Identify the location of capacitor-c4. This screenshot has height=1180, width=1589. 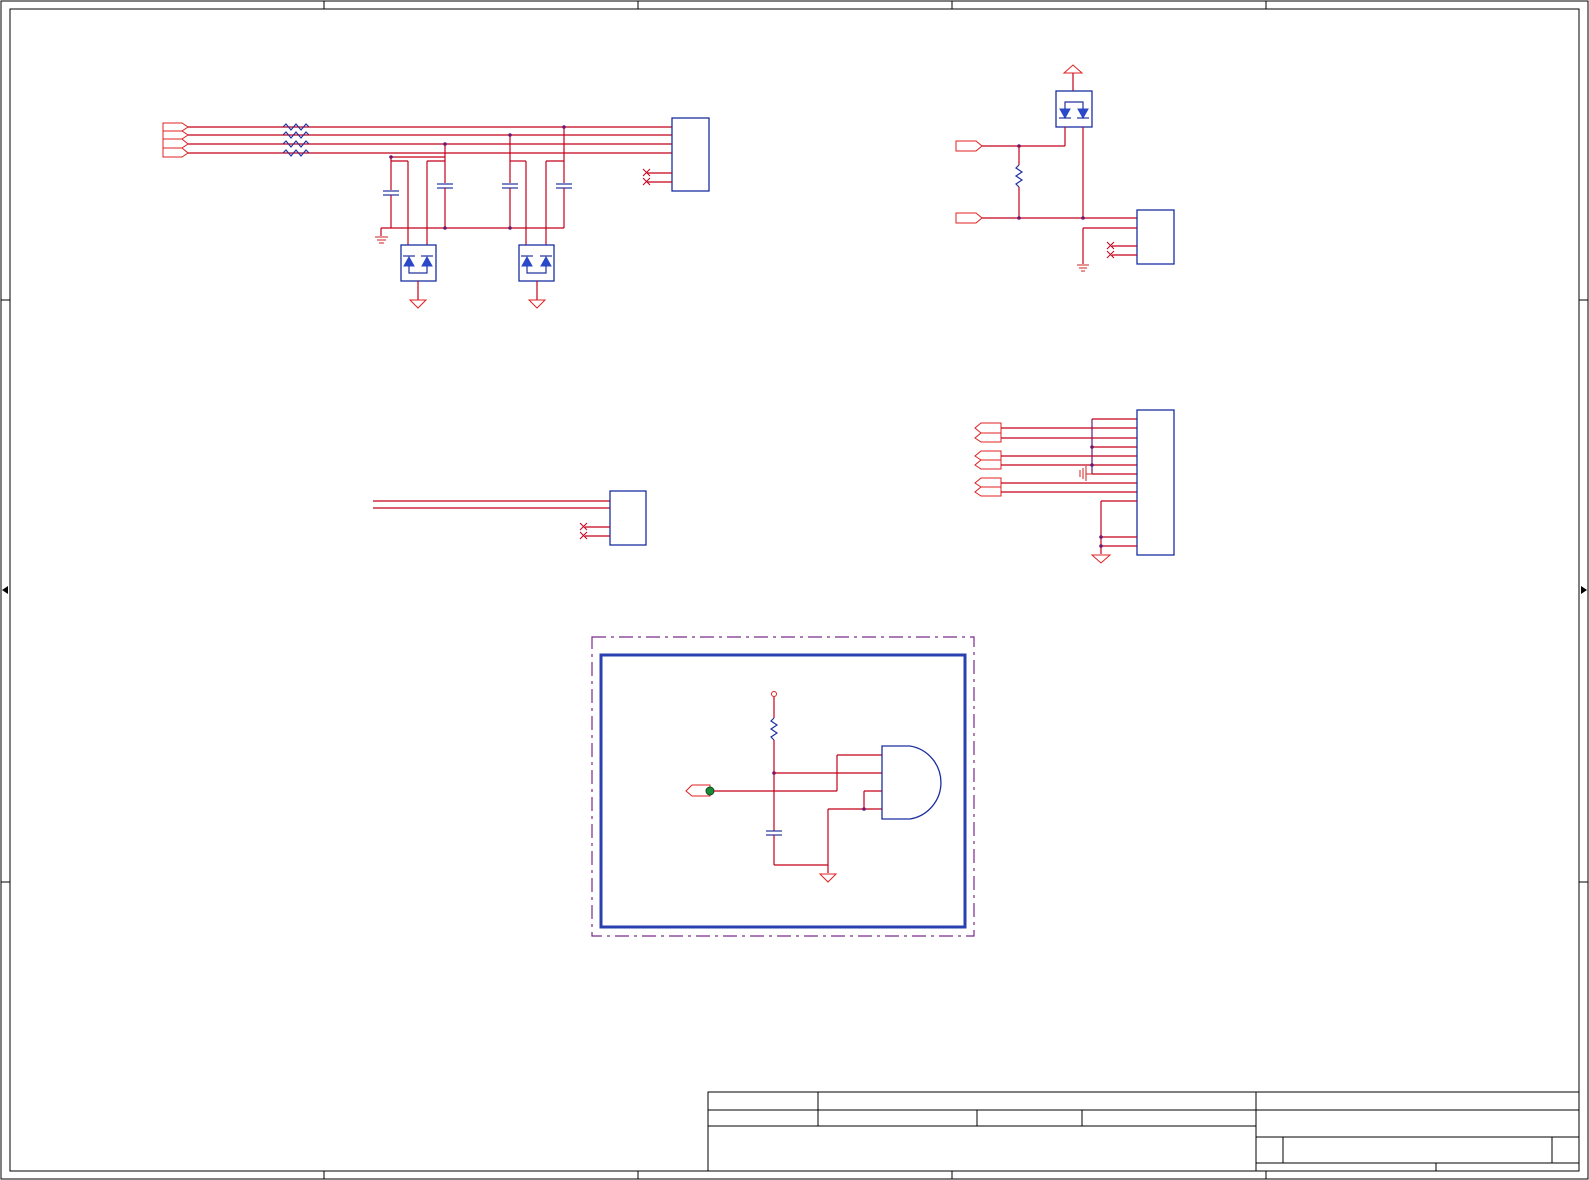
(564, 186).